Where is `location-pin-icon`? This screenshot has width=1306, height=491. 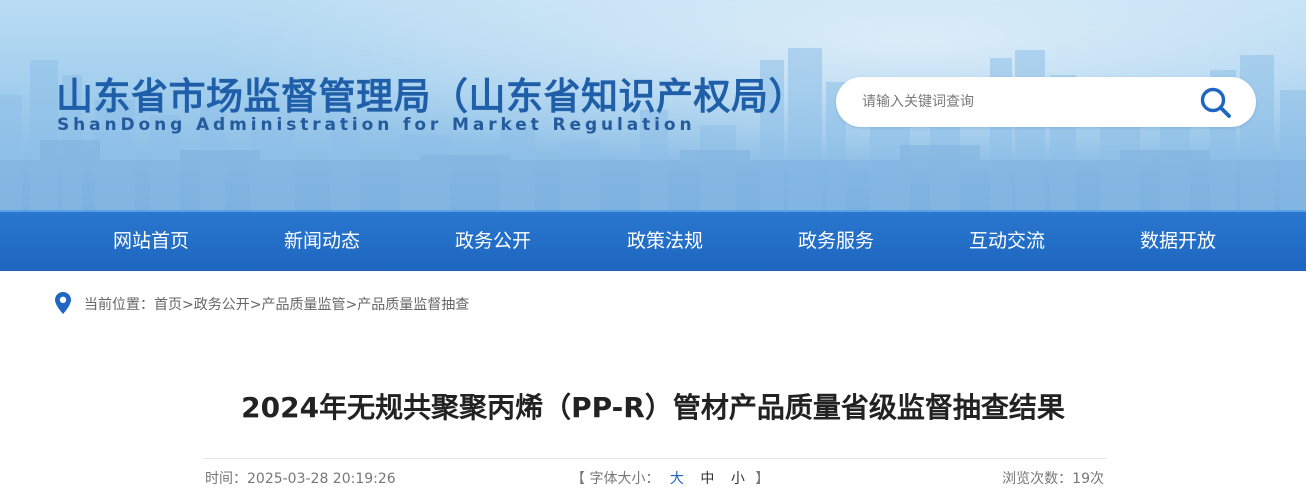 location-pin-icon is located at coordinates (63, 303).